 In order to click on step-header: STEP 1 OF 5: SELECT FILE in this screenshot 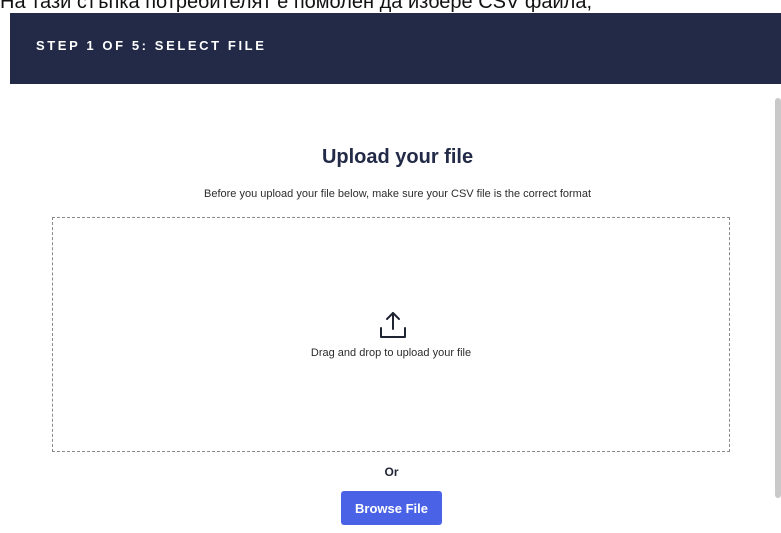, I will do `click(395, 48)`.